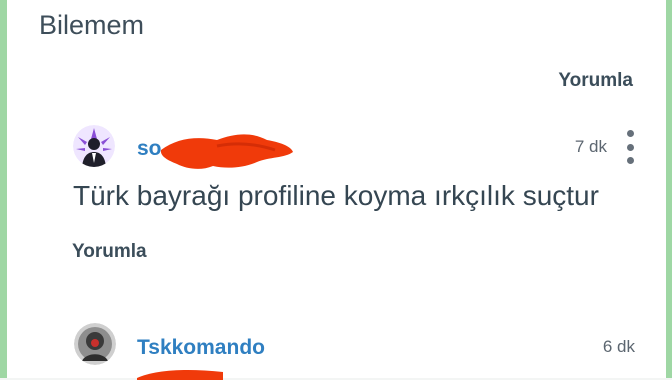  Describe the element at coordinates (590, 146) in the screenshot. I see `comment-timestamp: 7 dk` at that location.